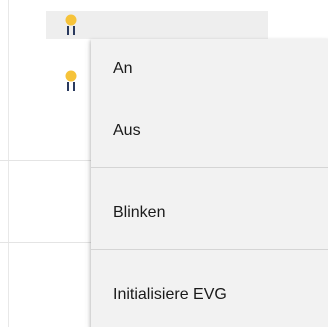  What do you see at coordinates (8, 163) in the screenshot?
I see `tree-indent-line` at bounding box center [8, 163].